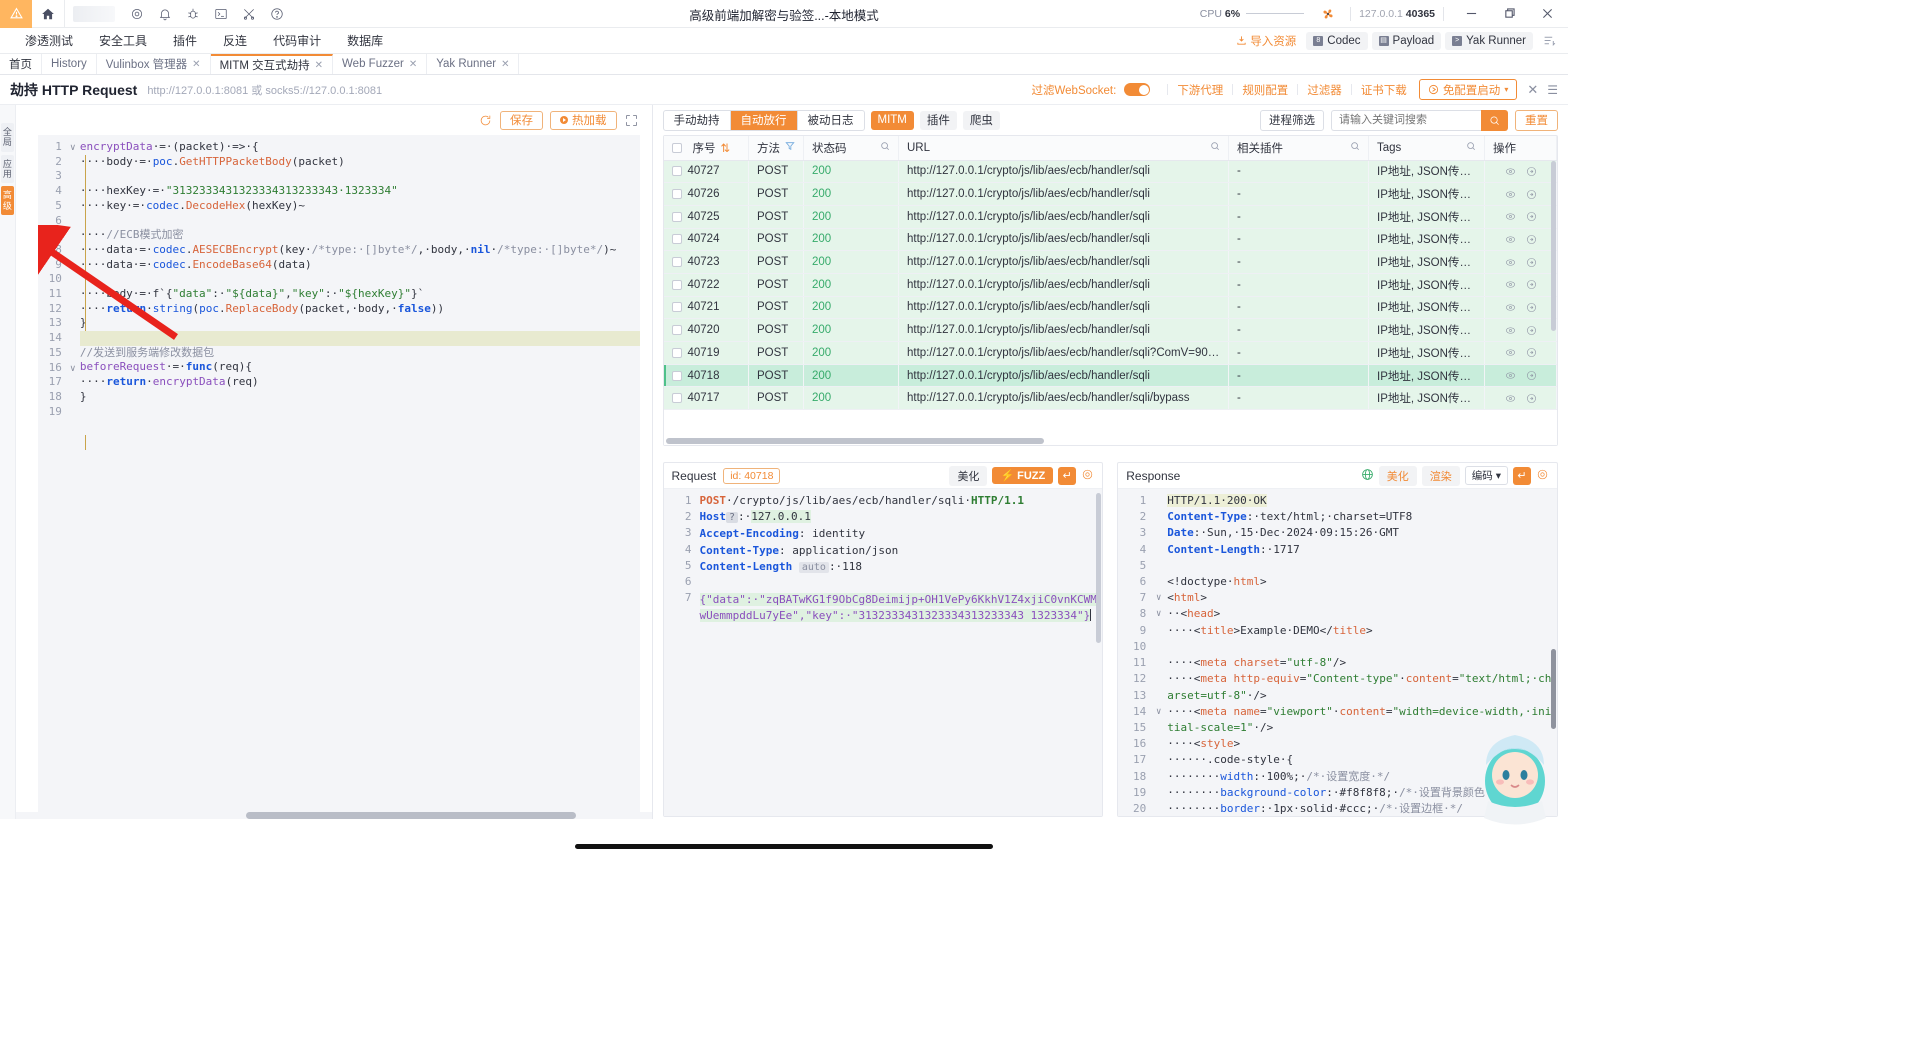  What do you see at coordinates (1471, 14) in the screenshot?
I see `minimize-button` at bounding box center [1471, 14].